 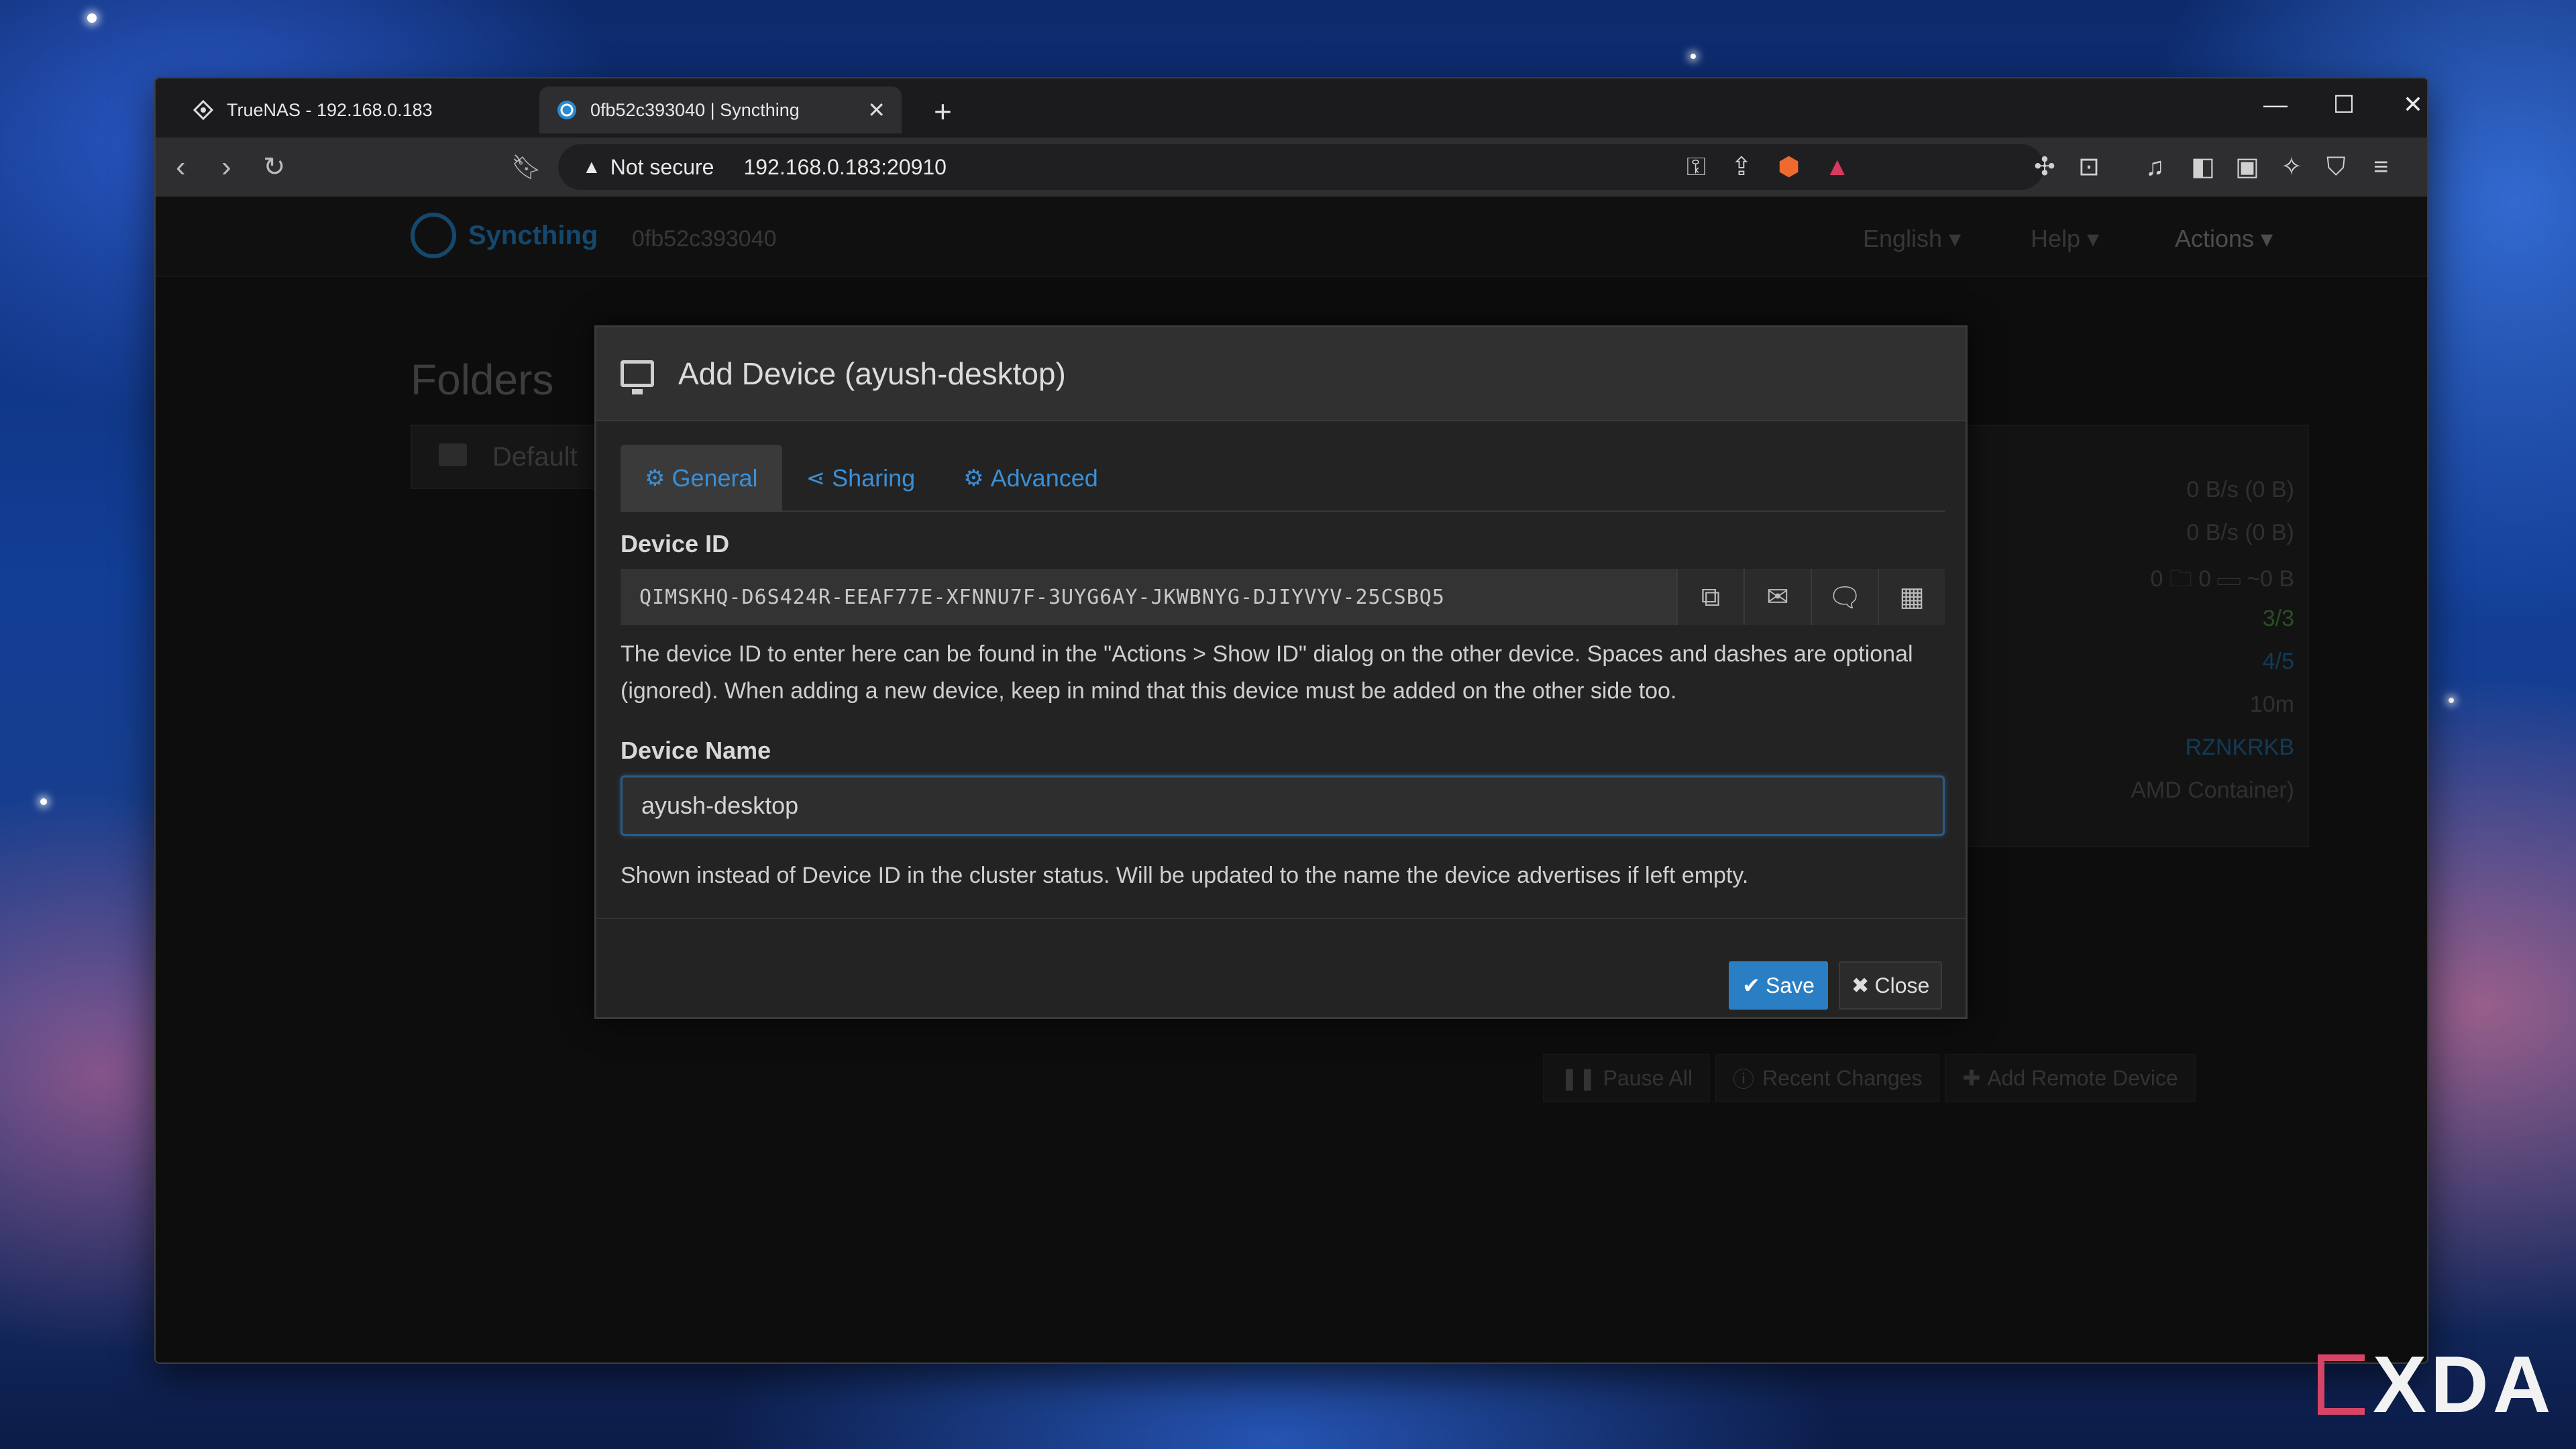 I want to click on modal-header: Add Device (ayush-desktop), so click(x=1281, y=374).